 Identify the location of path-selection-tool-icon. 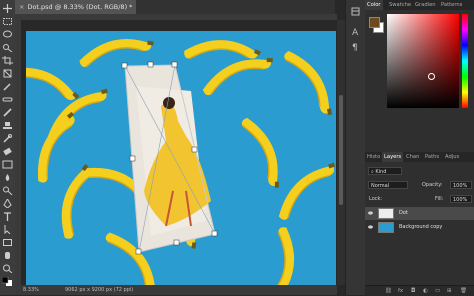
(7, 229).